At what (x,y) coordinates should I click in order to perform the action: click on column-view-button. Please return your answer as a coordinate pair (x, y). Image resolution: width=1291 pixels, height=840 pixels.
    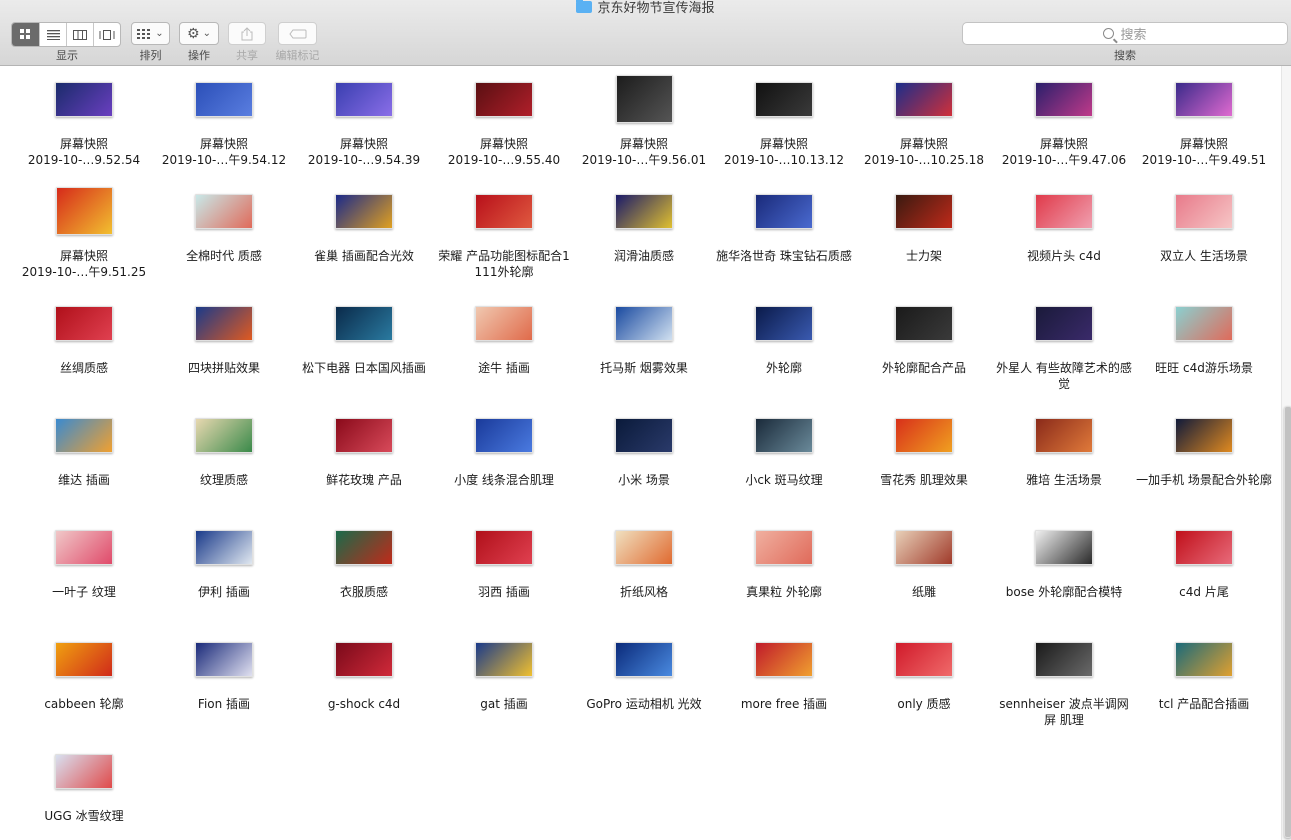
    Looking at the image, I should click on (79, 34).